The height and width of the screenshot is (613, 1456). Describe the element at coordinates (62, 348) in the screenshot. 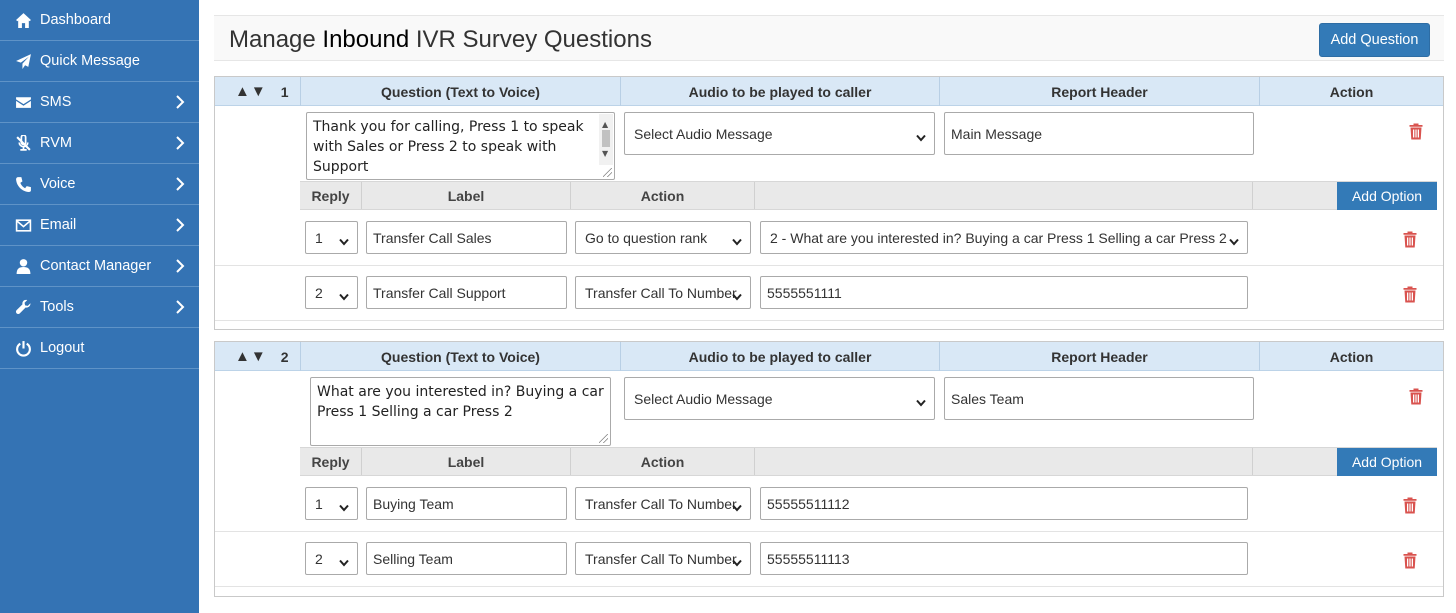

I see `sidebar-item-label: Logout` at that location.